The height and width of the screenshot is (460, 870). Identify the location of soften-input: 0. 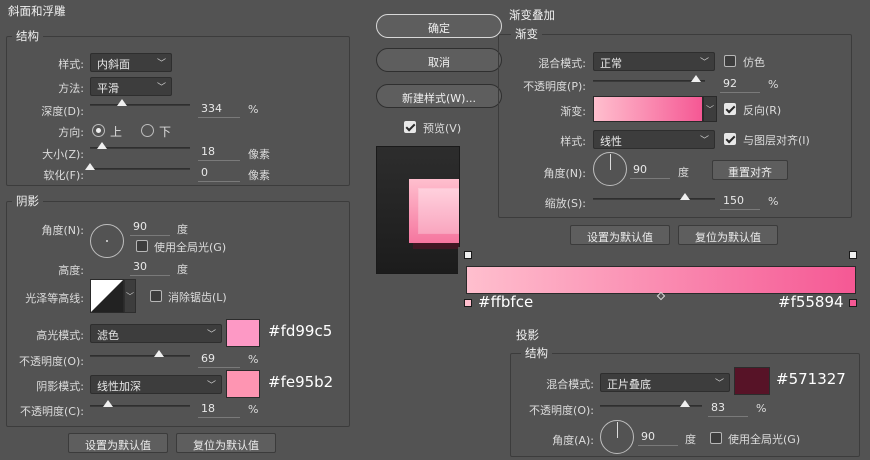
(219, 174).